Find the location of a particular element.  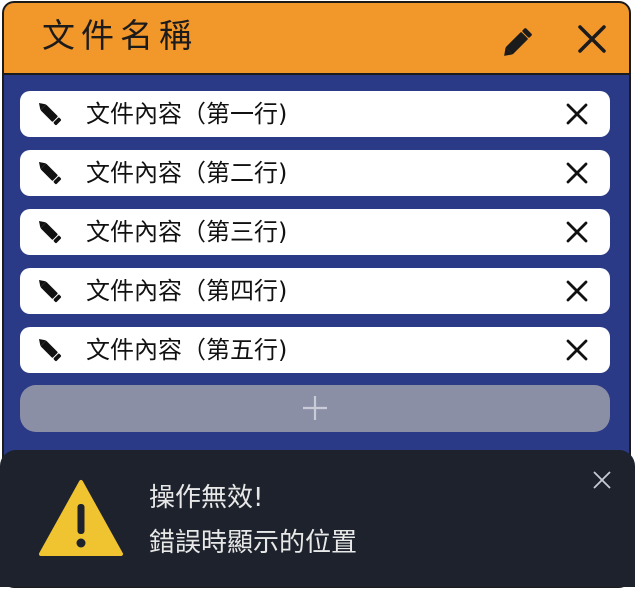

list-item-text: 文件內容（第五行) is located at coordinates (187, 350).